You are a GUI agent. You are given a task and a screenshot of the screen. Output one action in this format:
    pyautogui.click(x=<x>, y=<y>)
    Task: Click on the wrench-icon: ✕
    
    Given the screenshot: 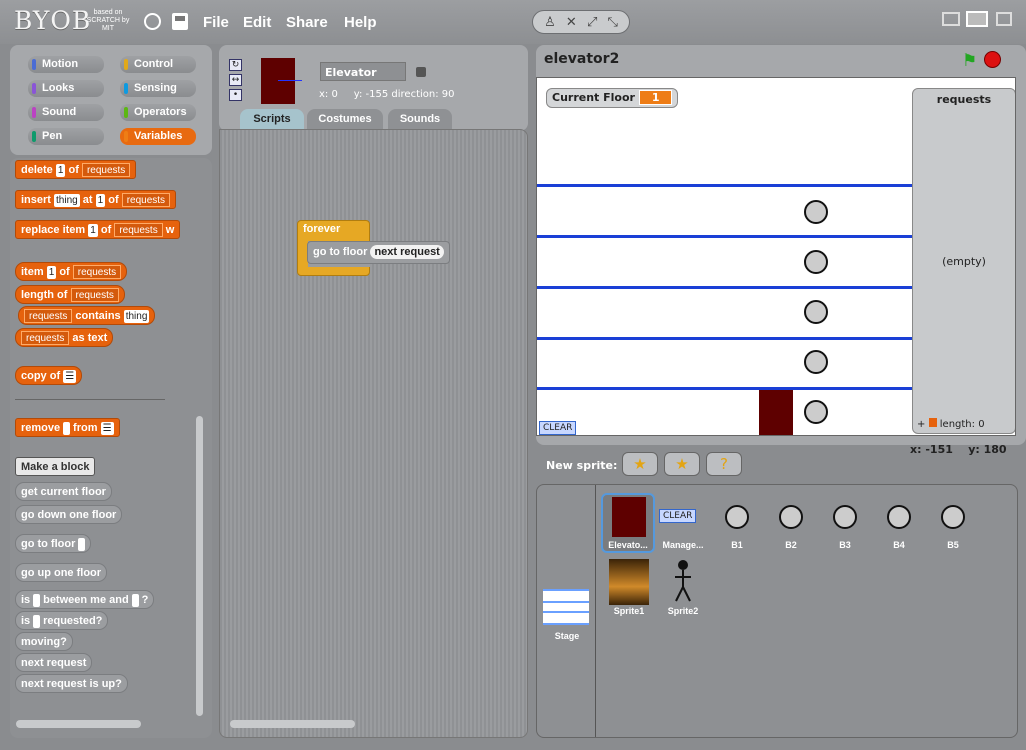 What is the action you would take?
    pyautogui.click(x=571, y=22)
    